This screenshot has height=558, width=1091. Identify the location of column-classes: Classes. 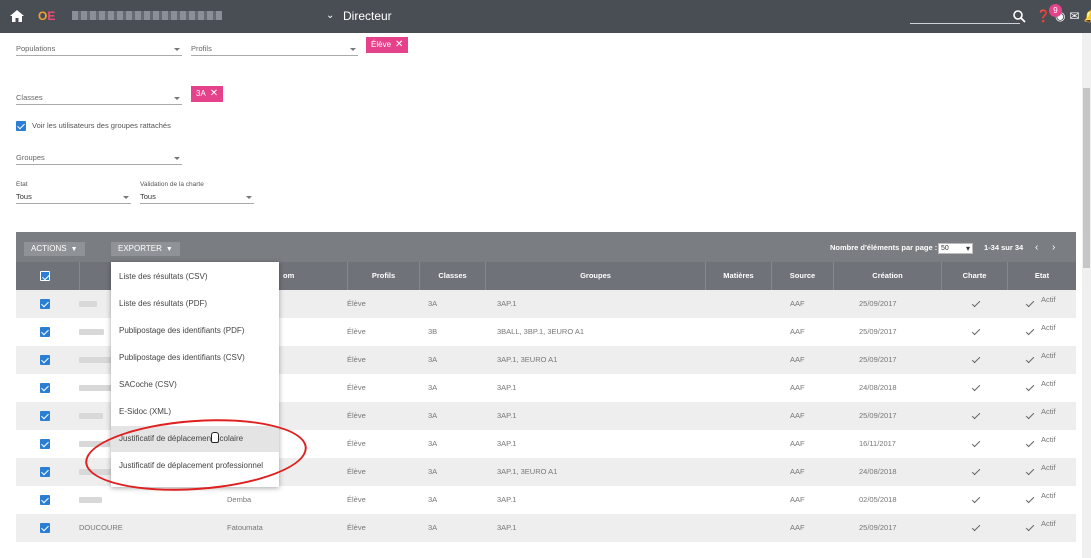
(452, 276).